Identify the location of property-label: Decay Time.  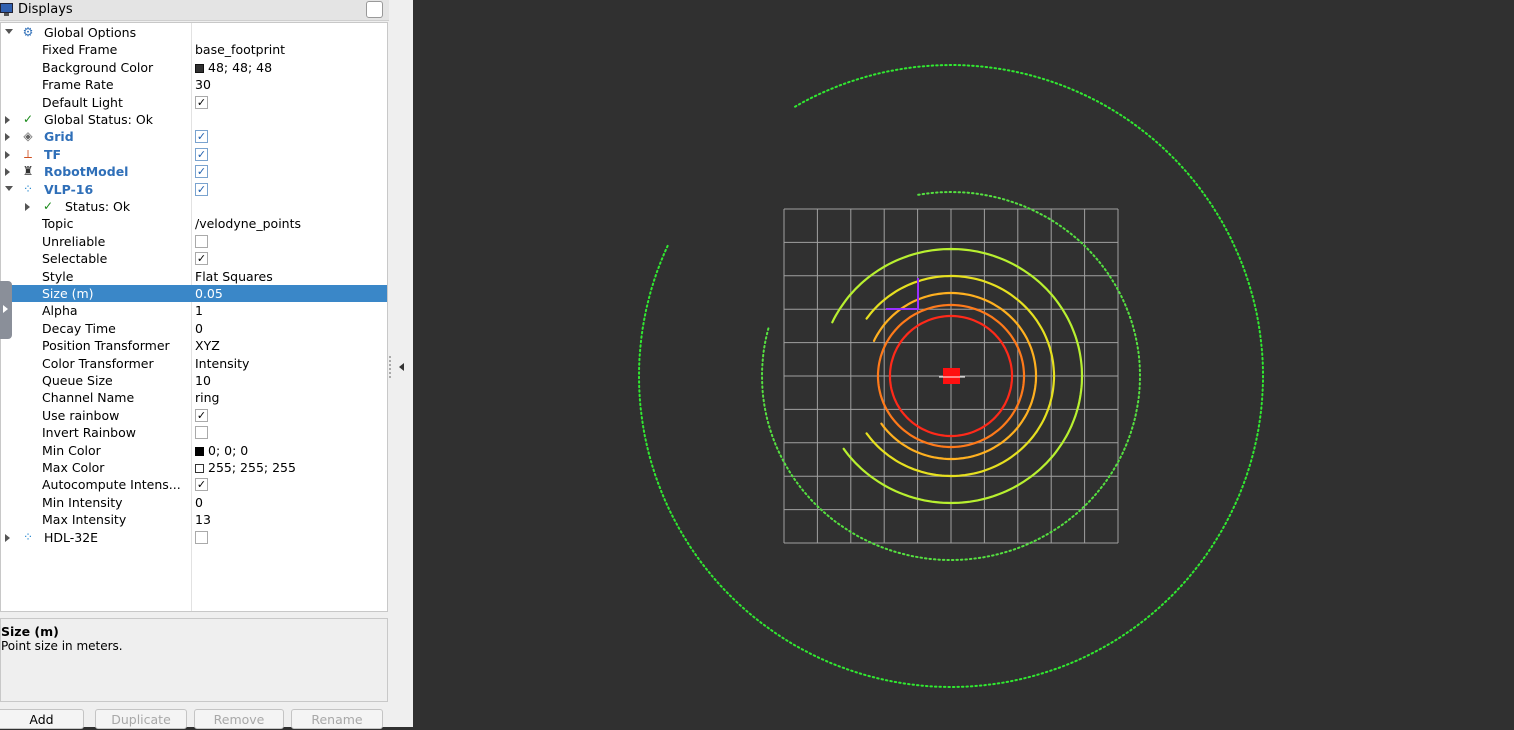
(79, 328).